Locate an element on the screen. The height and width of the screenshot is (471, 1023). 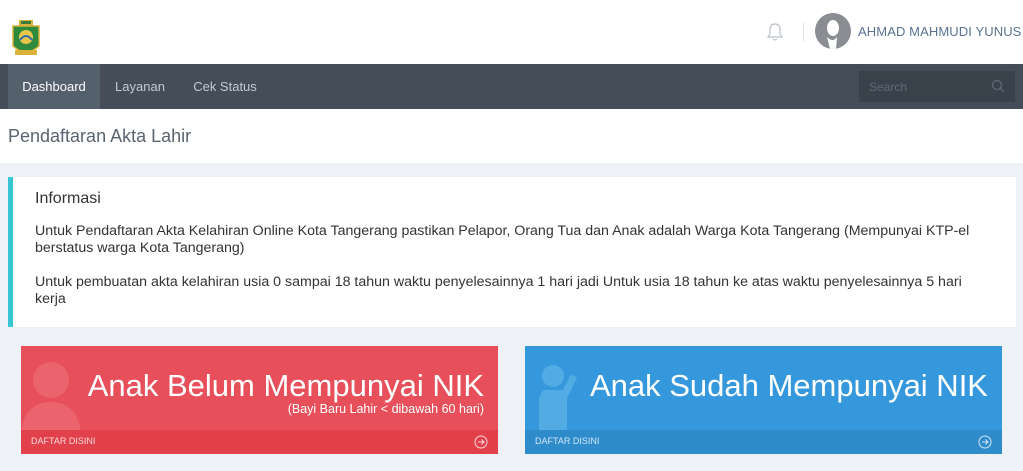
search-input is located at coordinates (924, 86).